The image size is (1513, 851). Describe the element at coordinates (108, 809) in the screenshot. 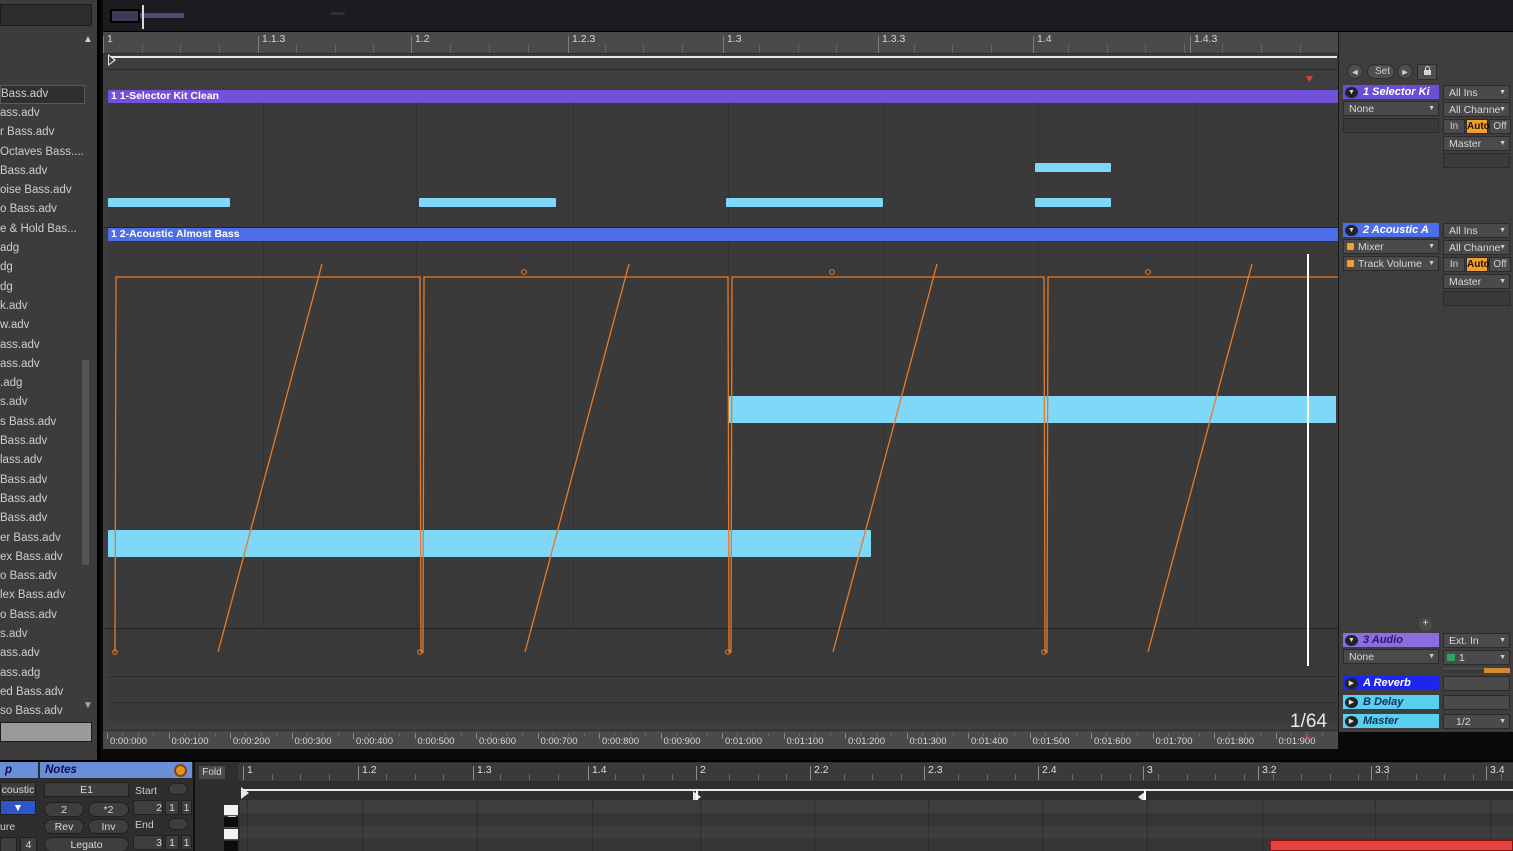

I see `double-notes-button: *2` at that location.